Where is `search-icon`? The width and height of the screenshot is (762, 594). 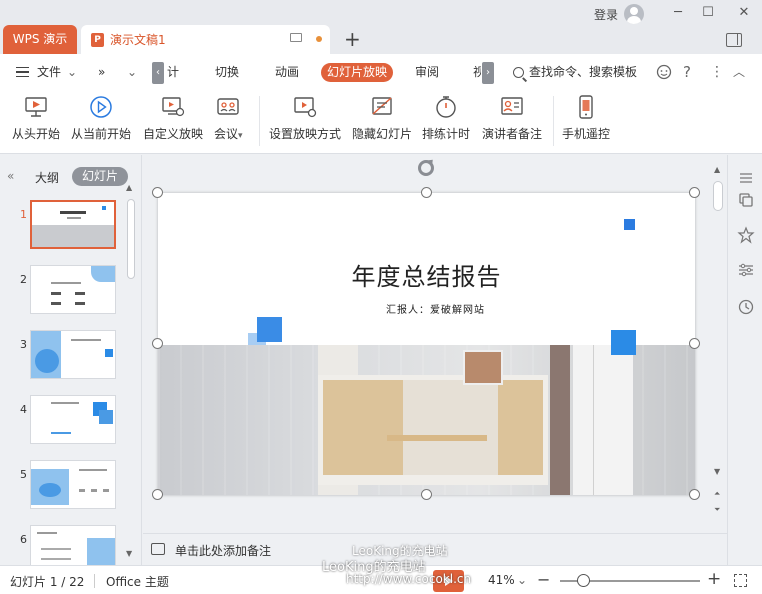
search-icon is located at coordinates (518, 72).